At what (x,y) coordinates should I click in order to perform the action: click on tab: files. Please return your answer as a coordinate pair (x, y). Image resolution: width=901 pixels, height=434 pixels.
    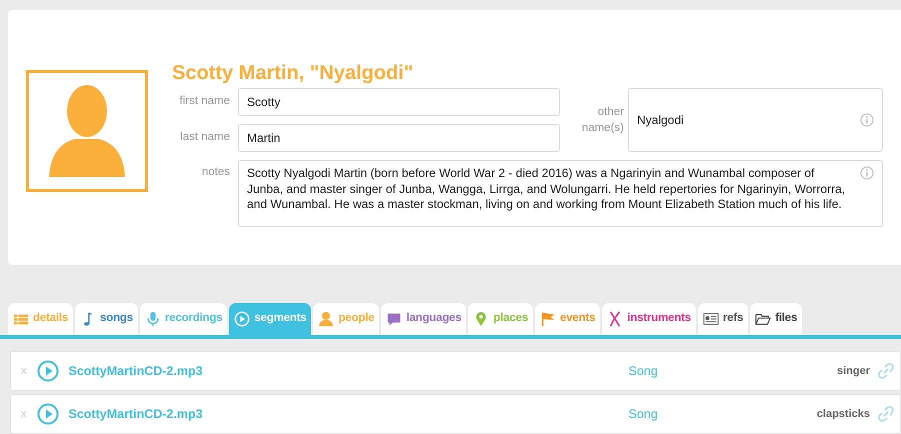
    Looking at the image, I should click on (776, 319).